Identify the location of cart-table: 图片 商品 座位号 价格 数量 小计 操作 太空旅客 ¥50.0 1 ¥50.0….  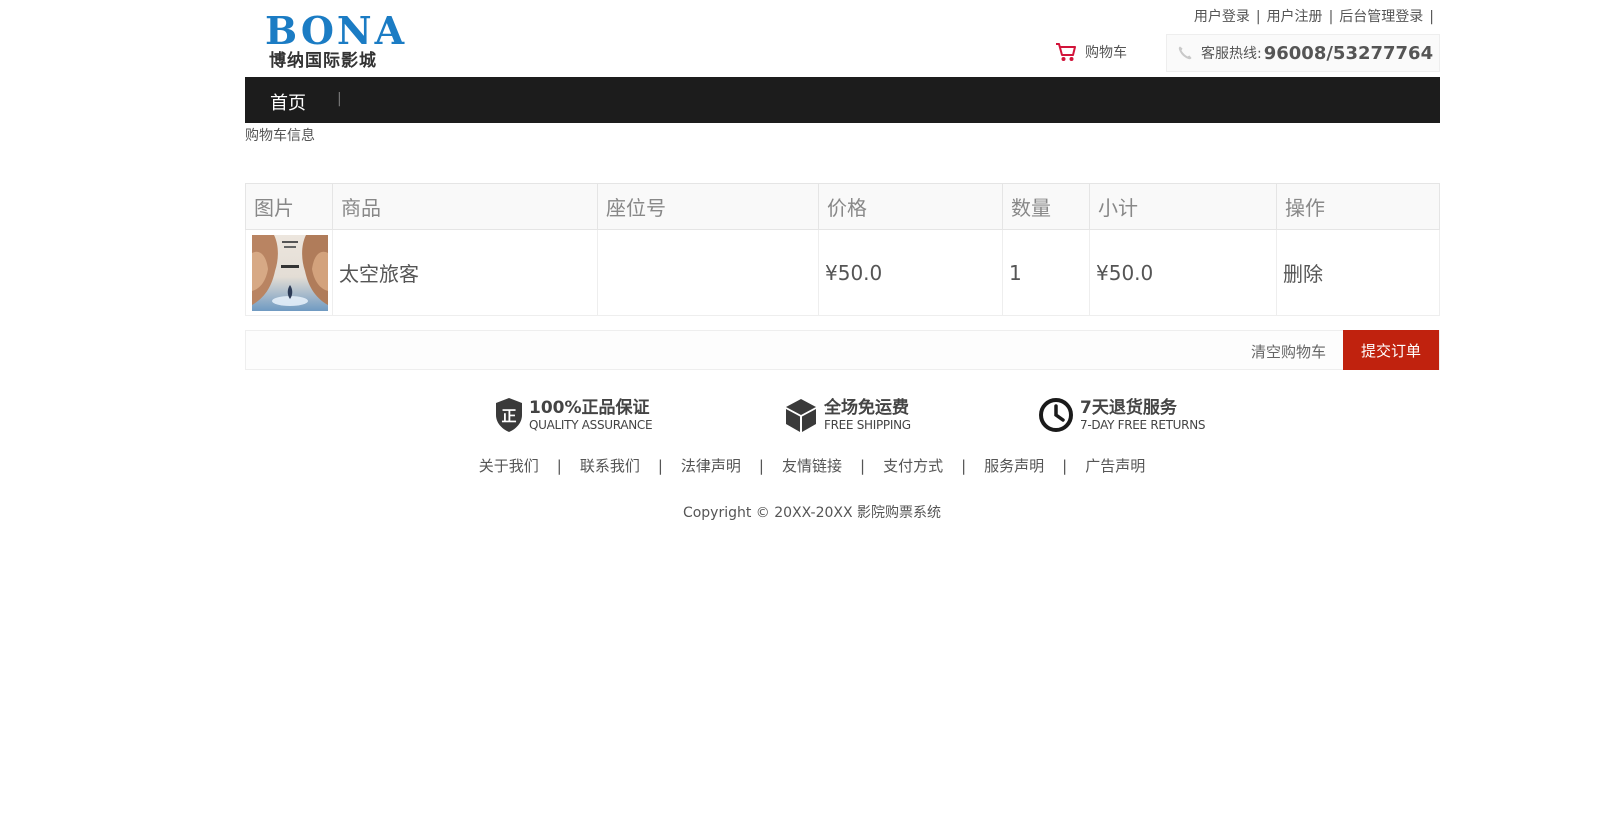
(842, 249).